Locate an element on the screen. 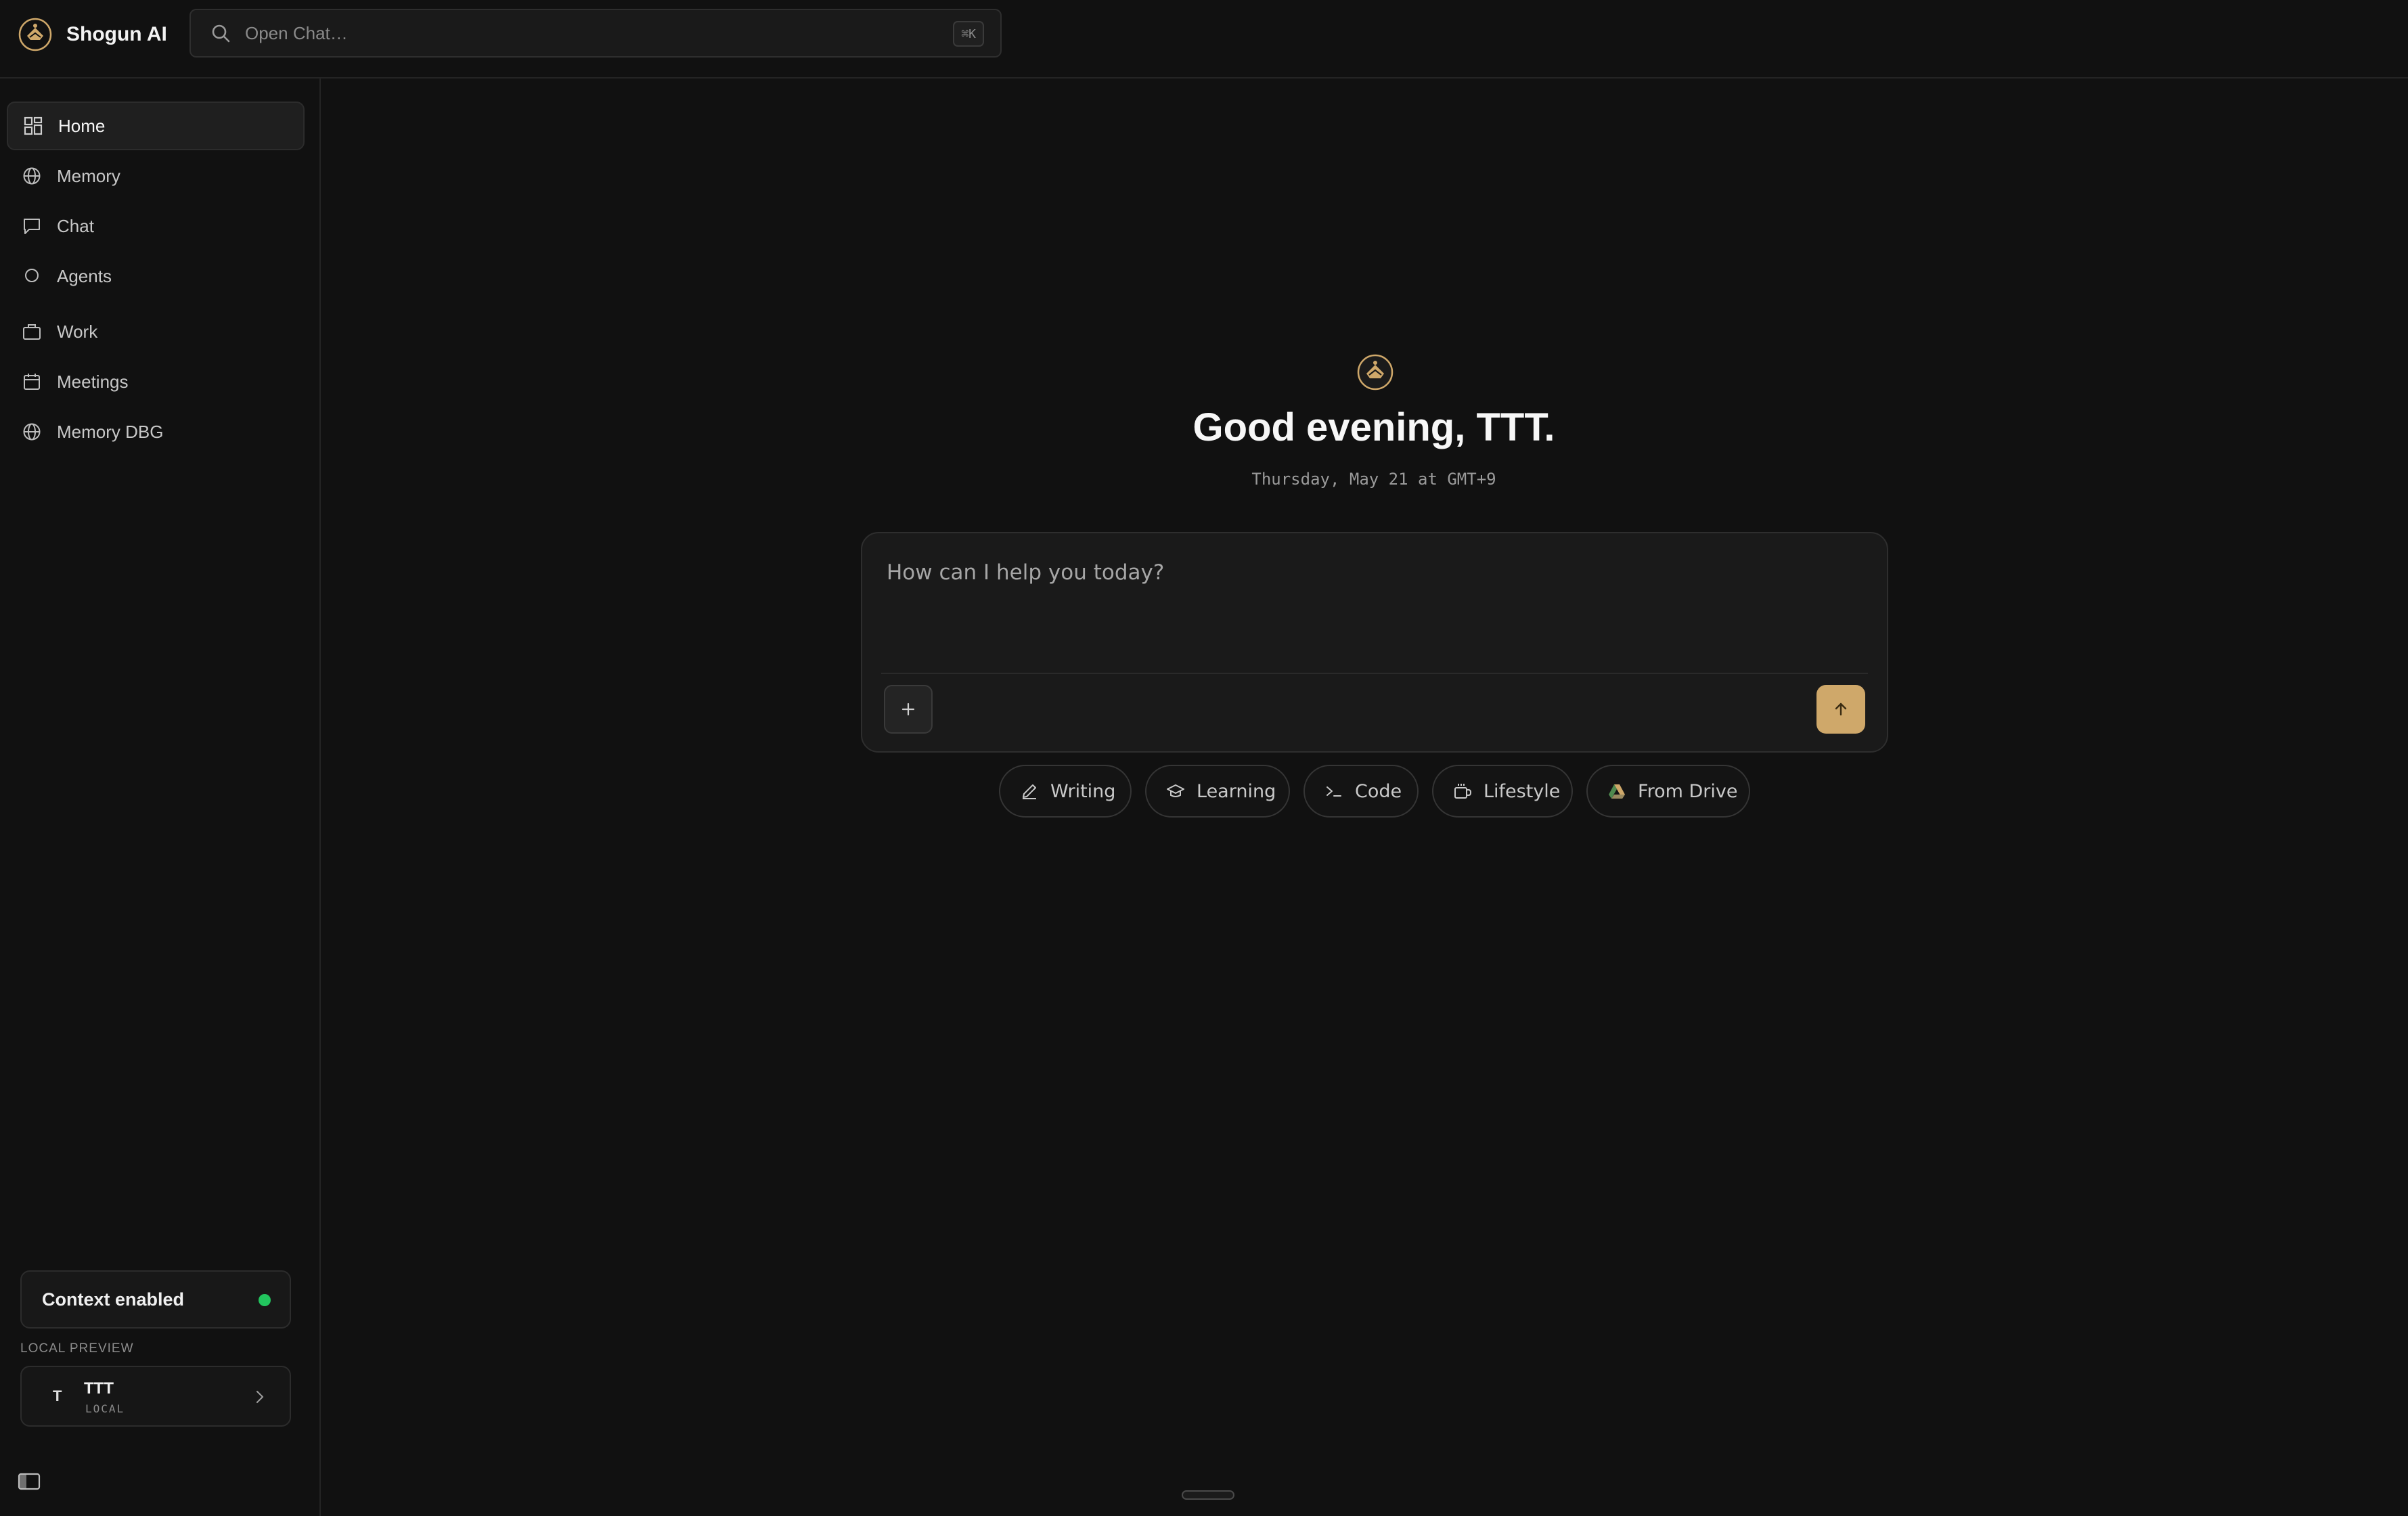 This screenshot has width=2408, height=1516. arrow-up-icon is located at coordinates (1841, 710).